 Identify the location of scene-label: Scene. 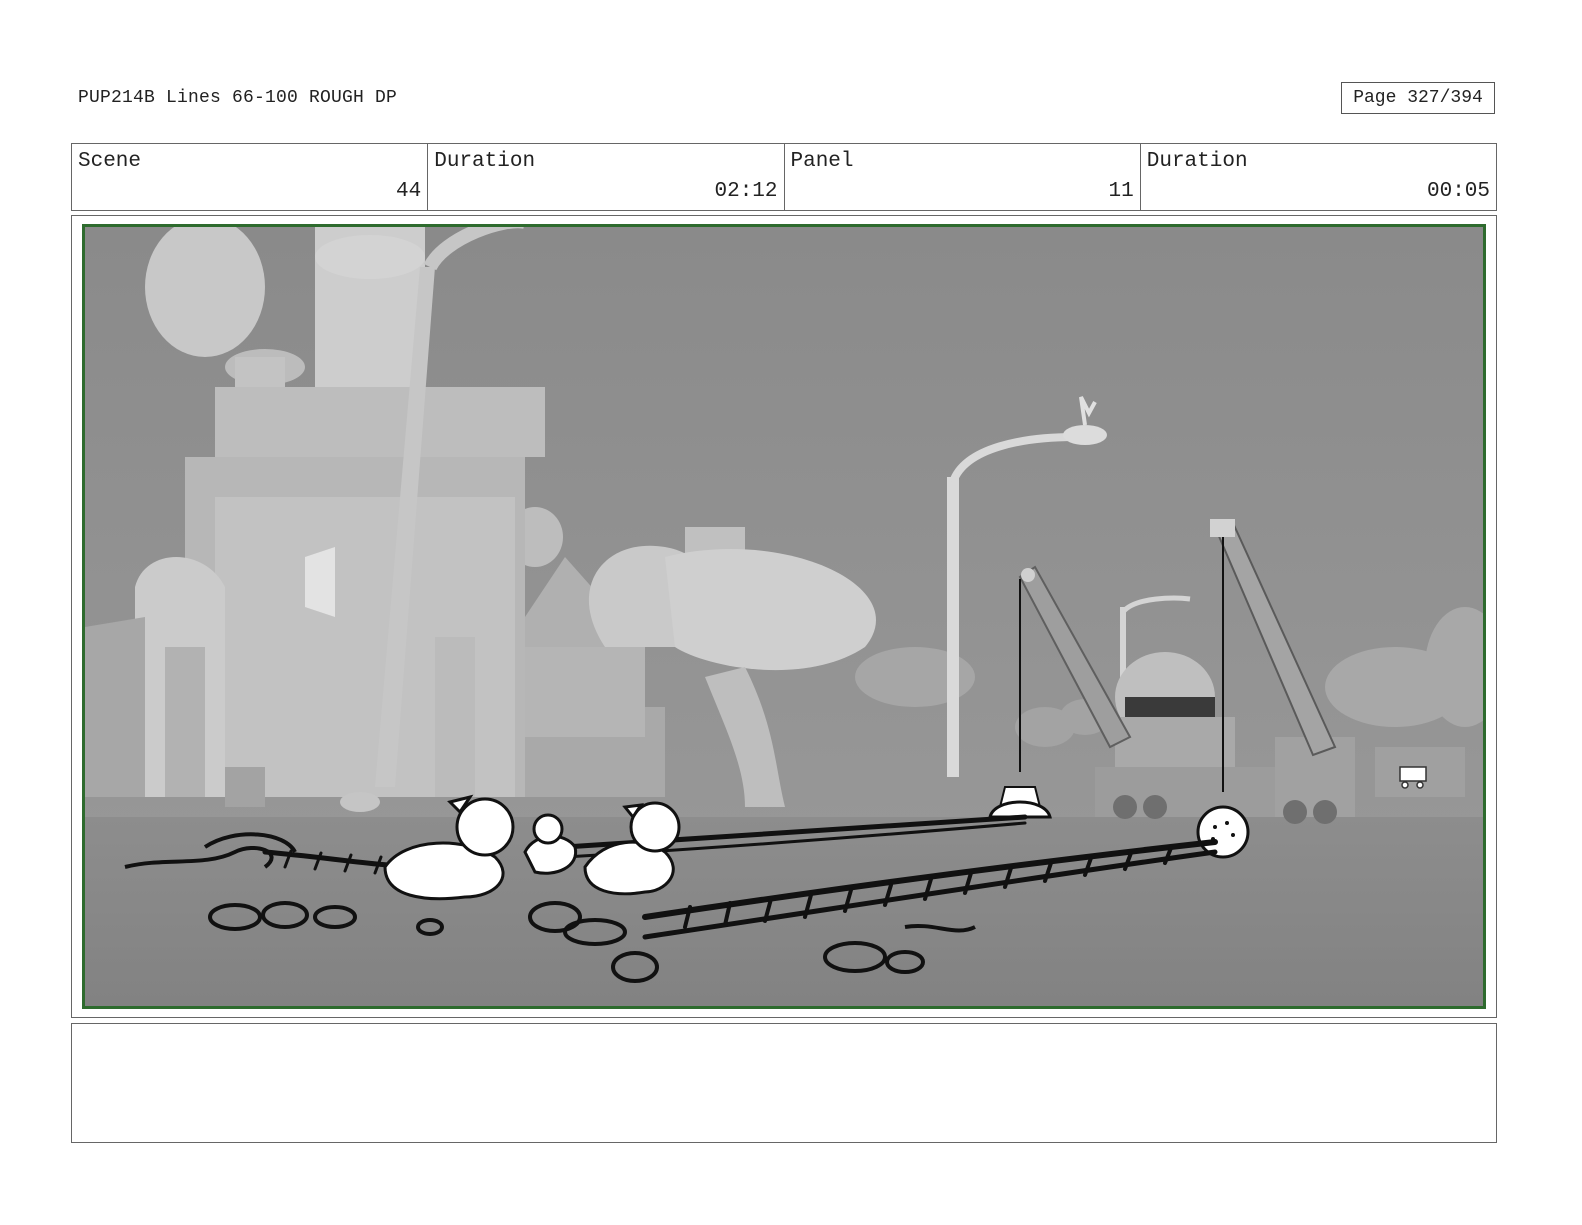
(110, 161).